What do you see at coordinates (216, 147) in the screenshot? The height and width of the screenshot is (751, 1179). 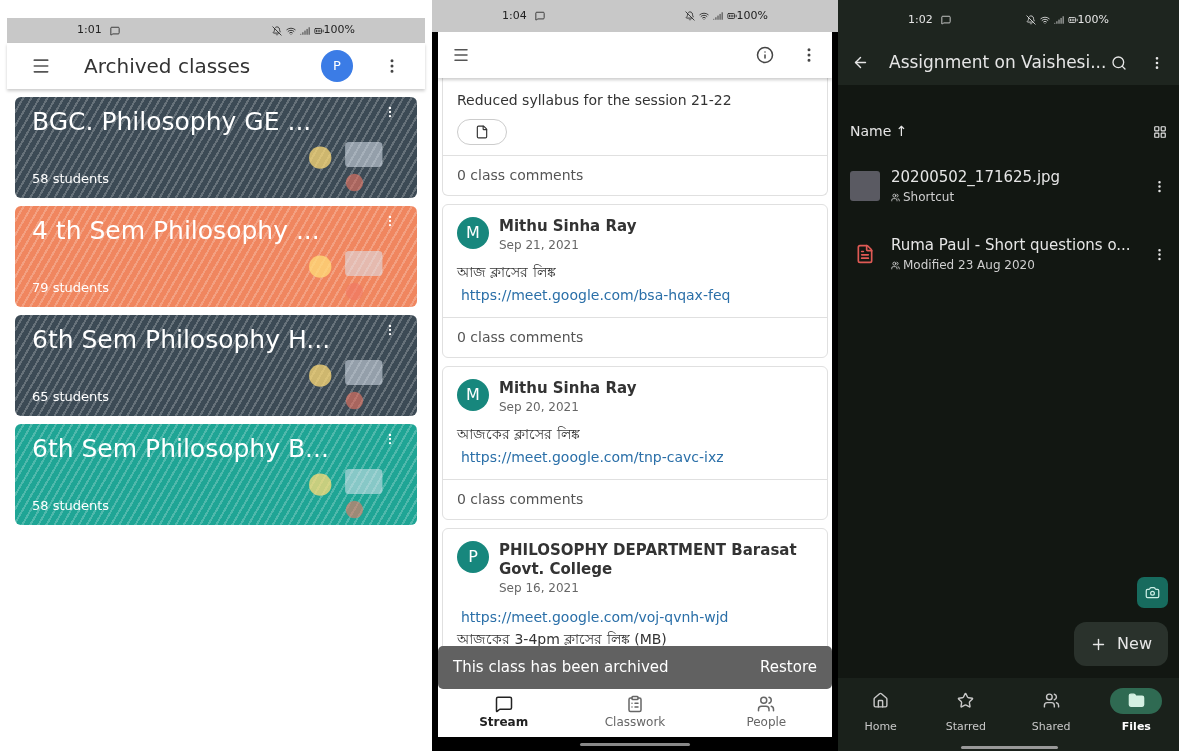 I see `class-card: BGC. Philosophy GE ... 58 students` at bounding box center [216, 147].